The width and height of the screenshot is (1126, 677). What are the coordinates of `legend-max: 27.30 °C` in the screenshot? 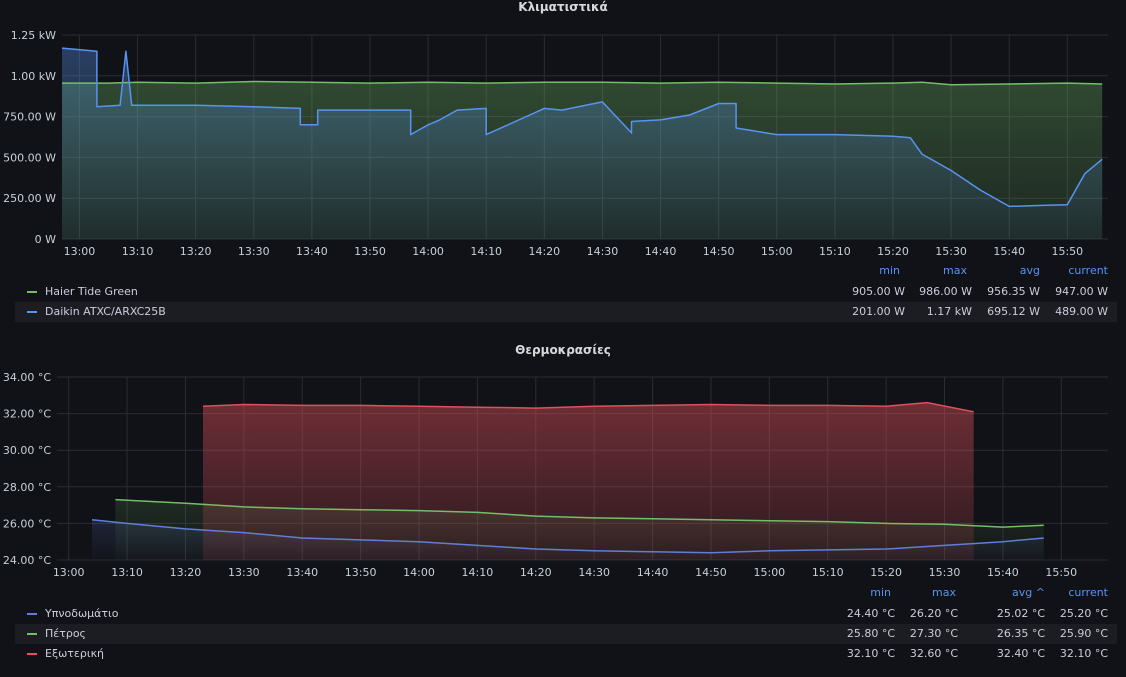 It's located at (933, 633).